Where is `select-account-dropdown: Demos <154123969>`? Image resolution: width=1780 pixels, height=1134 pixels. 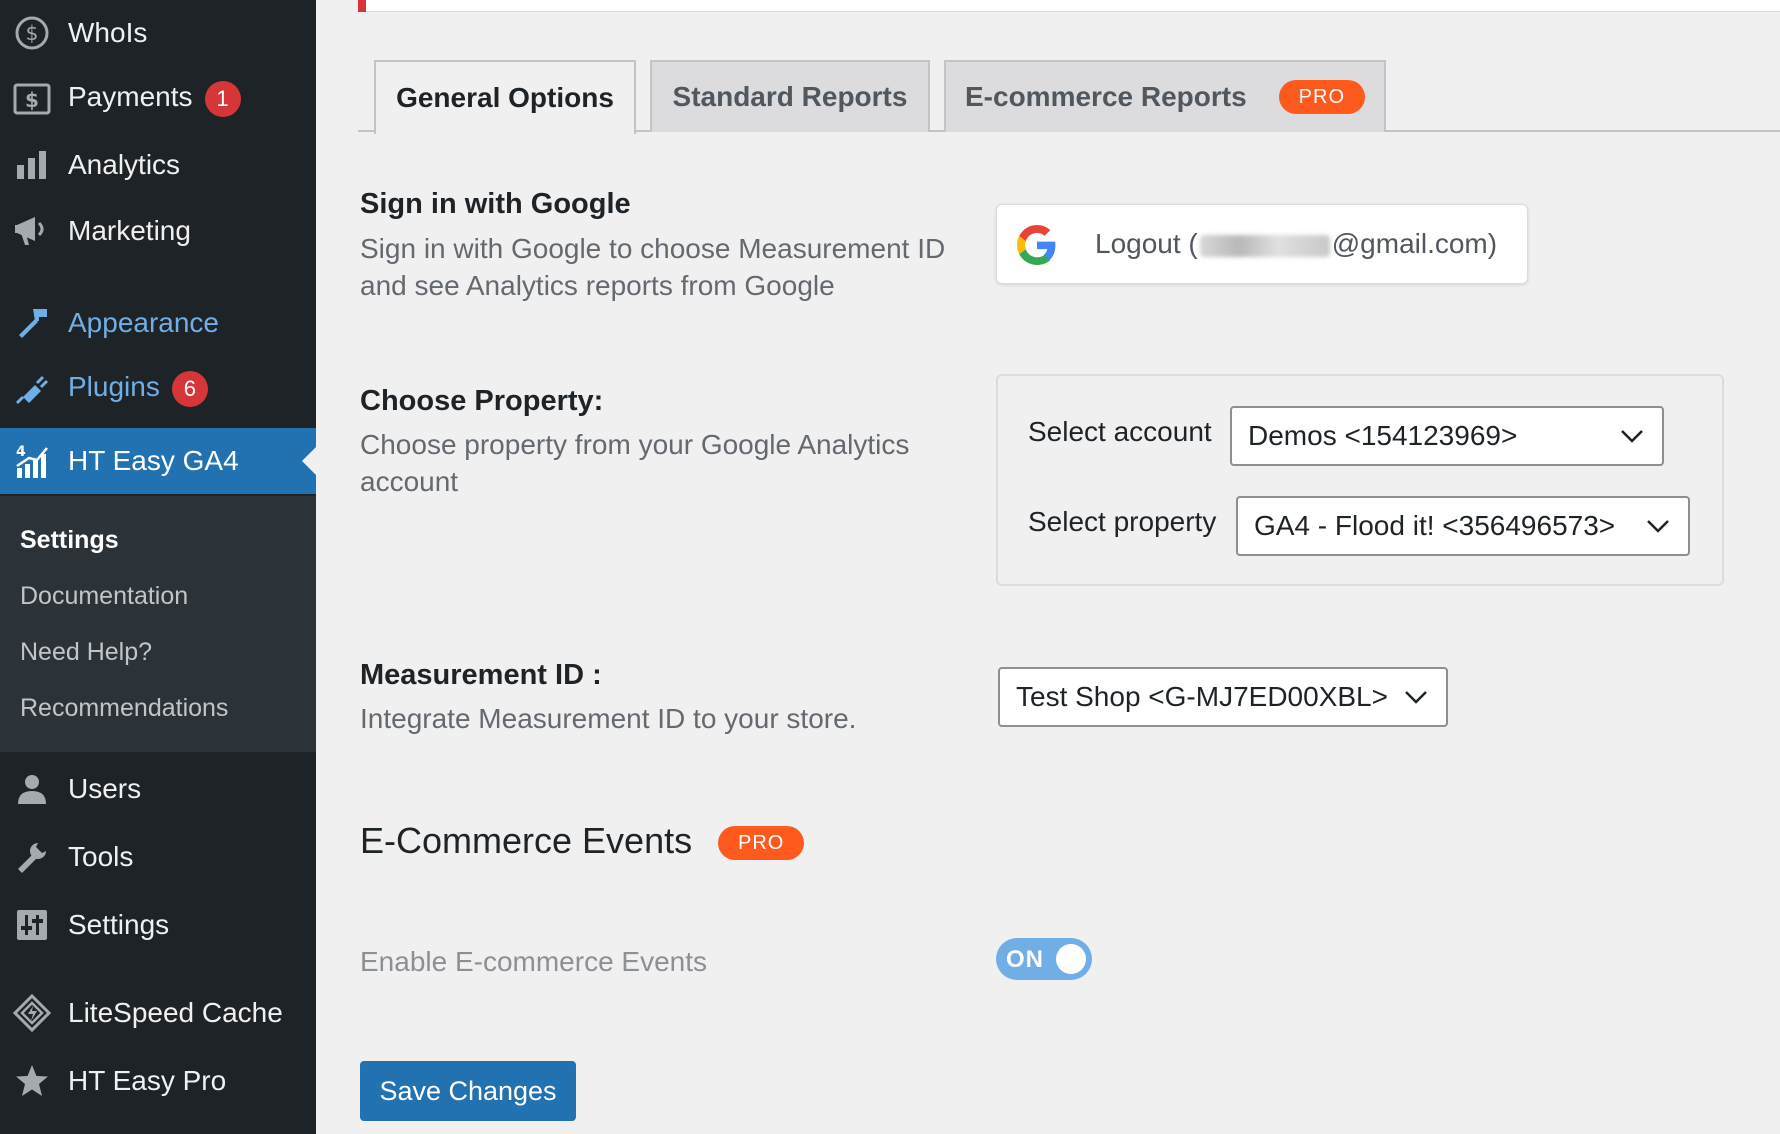 select-account-dropdown: Demos <154123969> is located at coordinates (1447, 436).